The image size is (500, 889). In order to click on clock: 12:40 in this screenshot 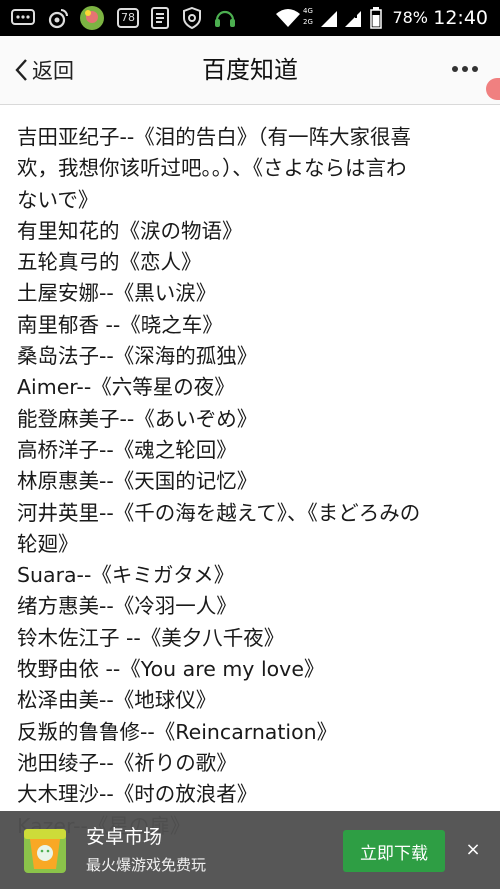, I will do `click(460, 18)`.